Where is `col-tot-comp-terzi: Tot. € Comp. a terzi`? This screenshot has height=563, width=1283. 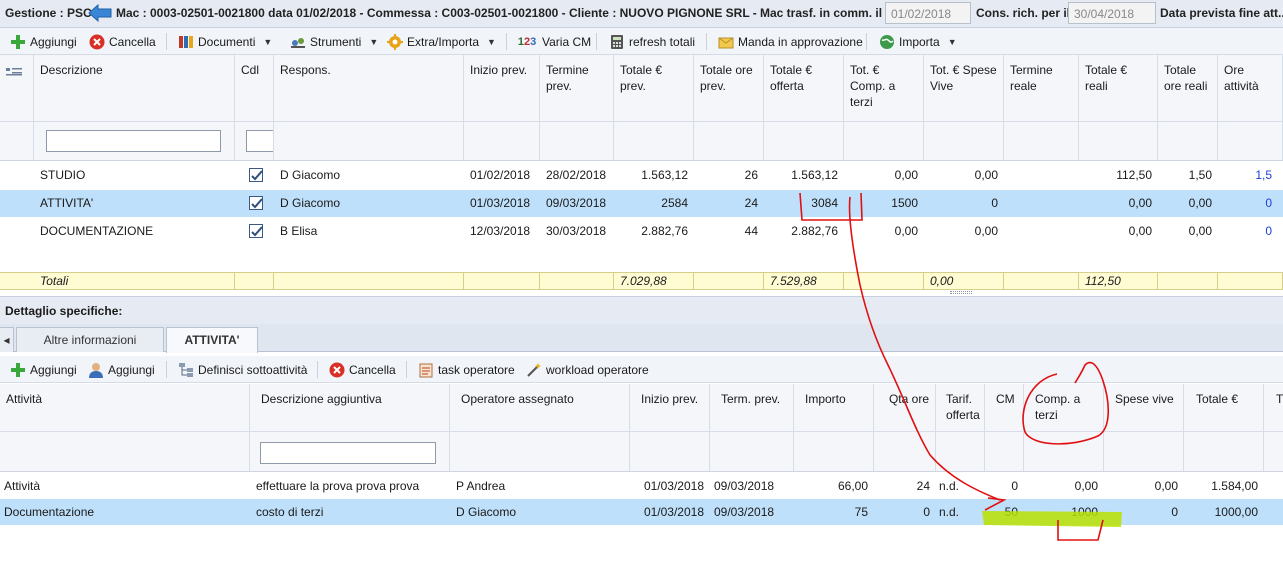 col-tot-comp-terzi: Tot. € Comp. a terzi is located at coordinates (884, 88).